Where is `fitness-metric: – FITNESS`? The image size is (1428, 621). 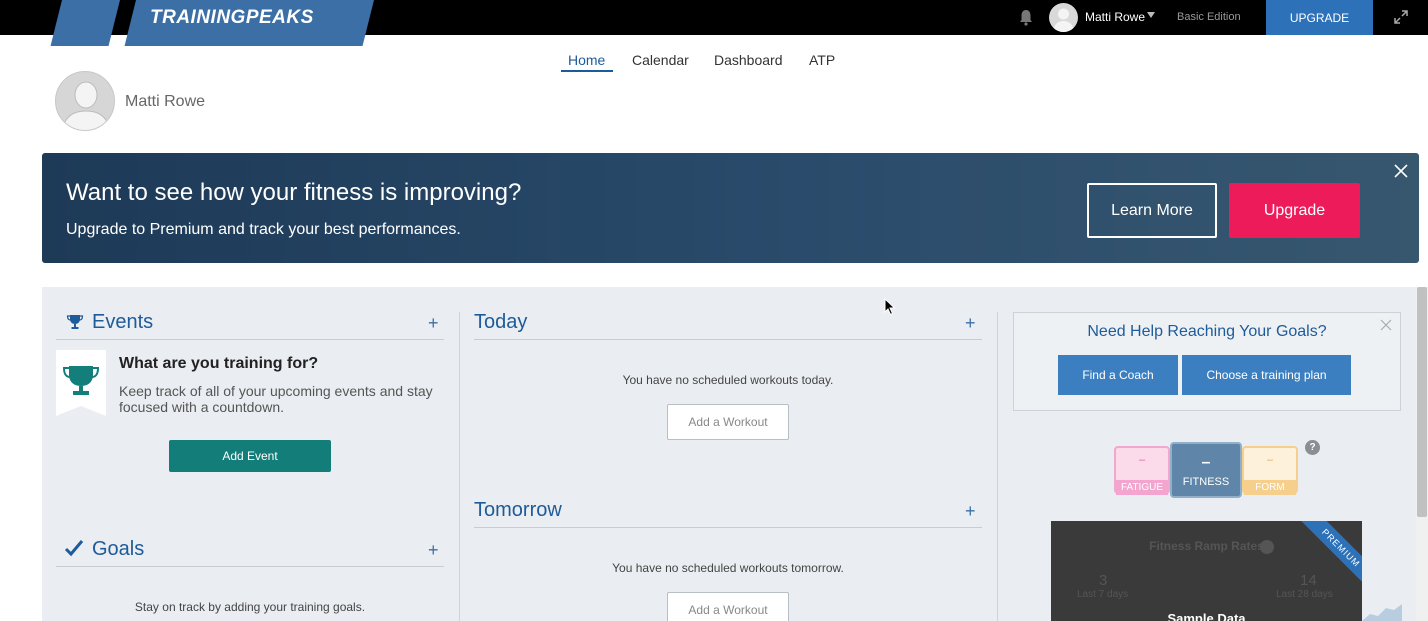 fitness-metric: – FITNESS is located at coordinates (1206, 470).